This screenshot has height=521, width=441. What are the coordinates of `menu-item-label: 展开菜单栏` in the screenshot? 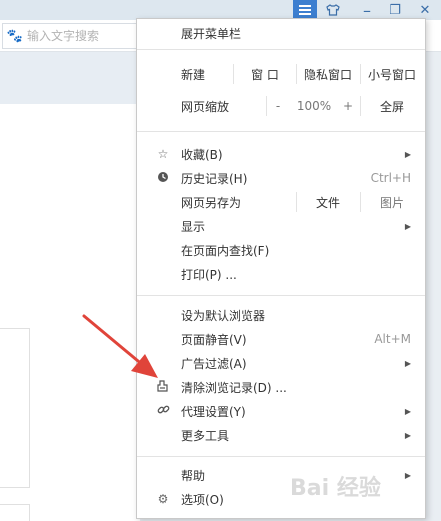 It's located at (211, 33).